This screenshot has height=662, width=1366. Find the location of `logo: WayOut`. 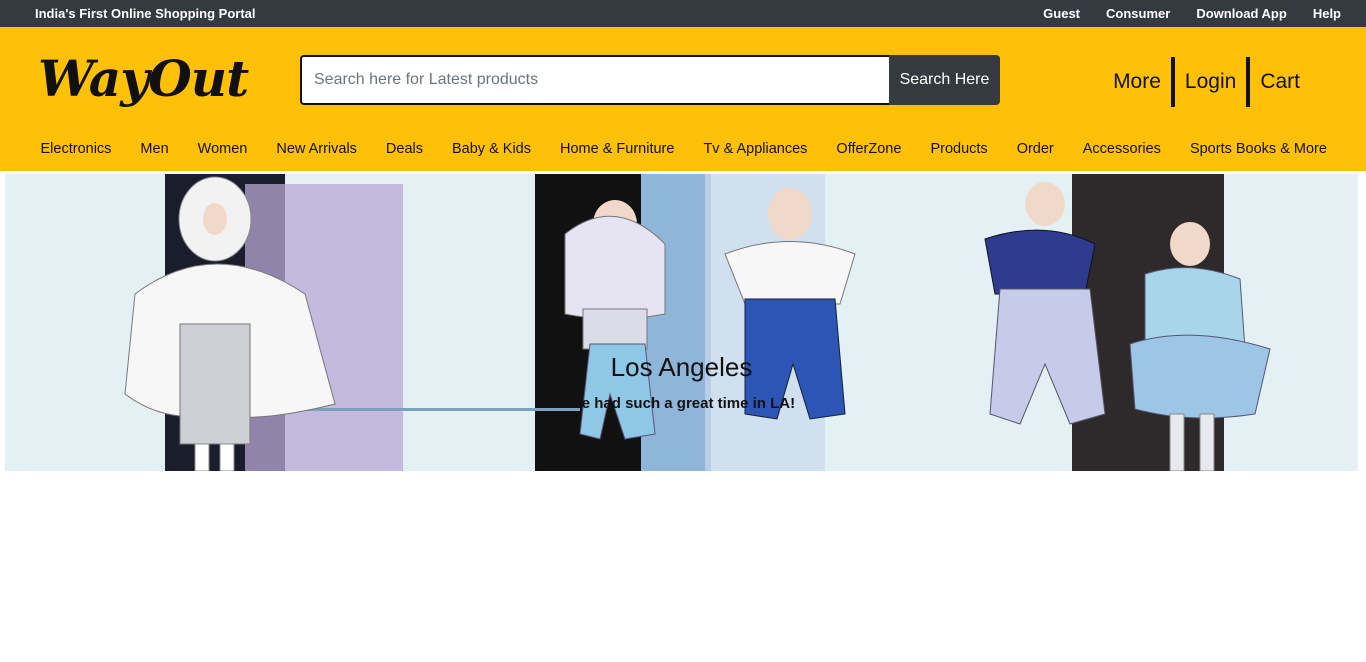

logo: WayOut is located at coordinates (143, 78).